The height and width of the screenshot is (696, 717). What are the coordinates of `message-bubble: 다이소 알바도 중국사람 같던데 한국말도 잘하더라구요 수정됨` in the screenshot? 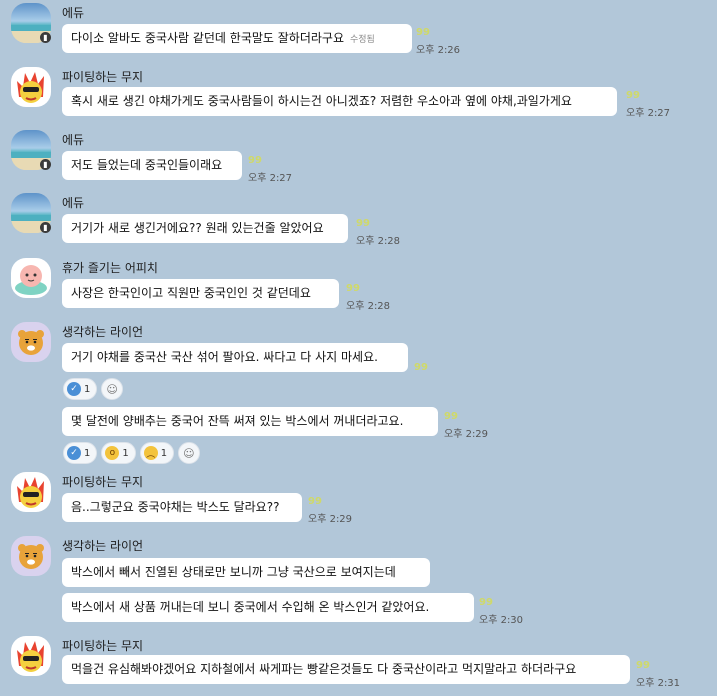 It's located at (237, 38).